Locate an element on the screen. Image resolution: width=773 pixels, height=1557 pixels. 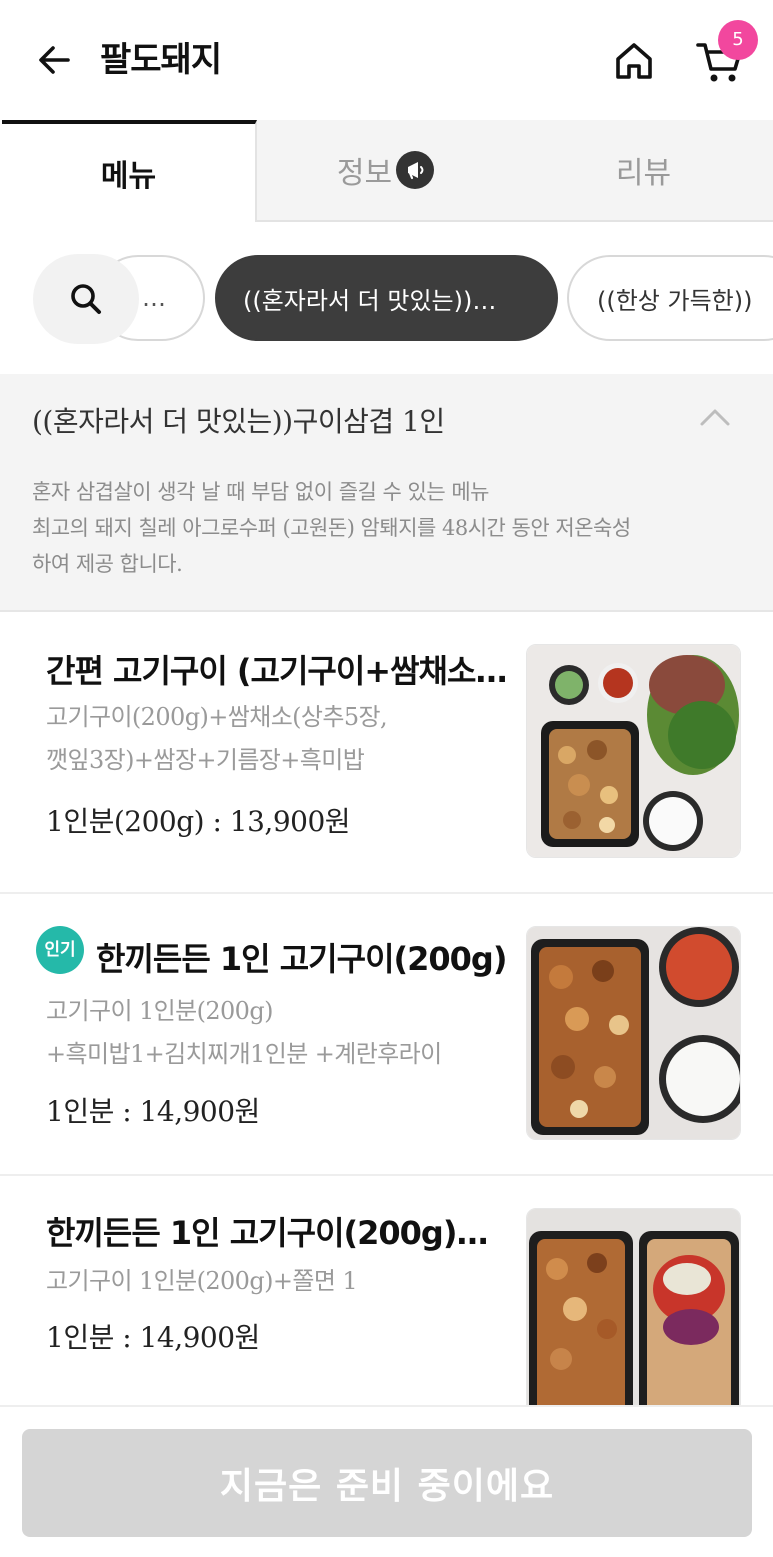
menu-item-name: 한끼든든 1인 고기구이(200g)+쫄면 is located at coordinates (271, 1233).